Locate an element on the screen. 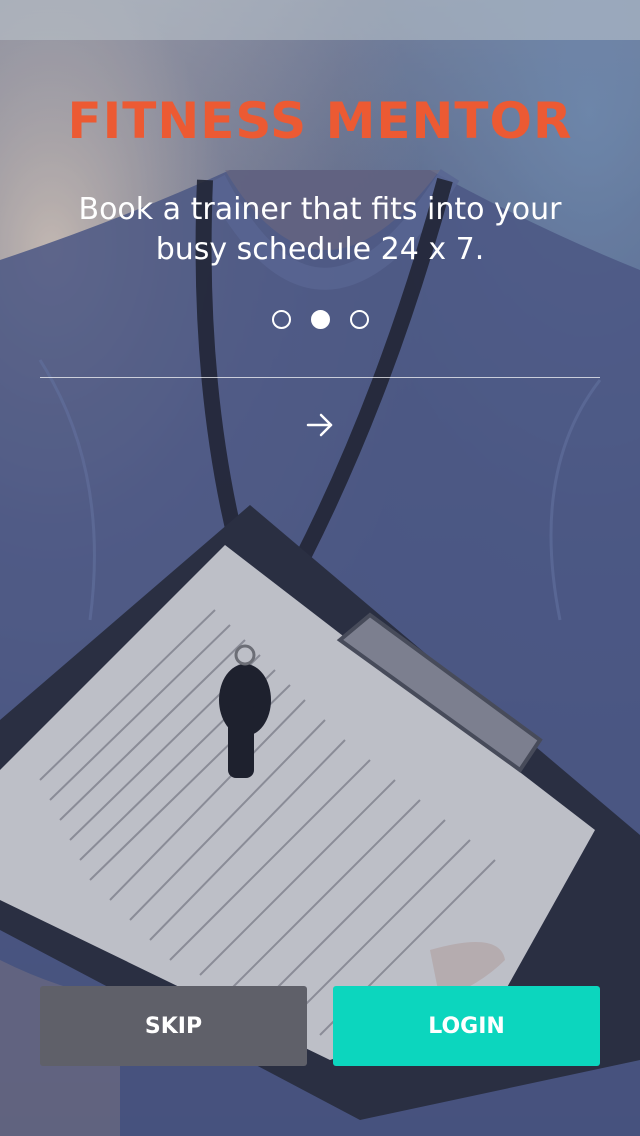  page-dot-active is located at coordinates (320, 319).